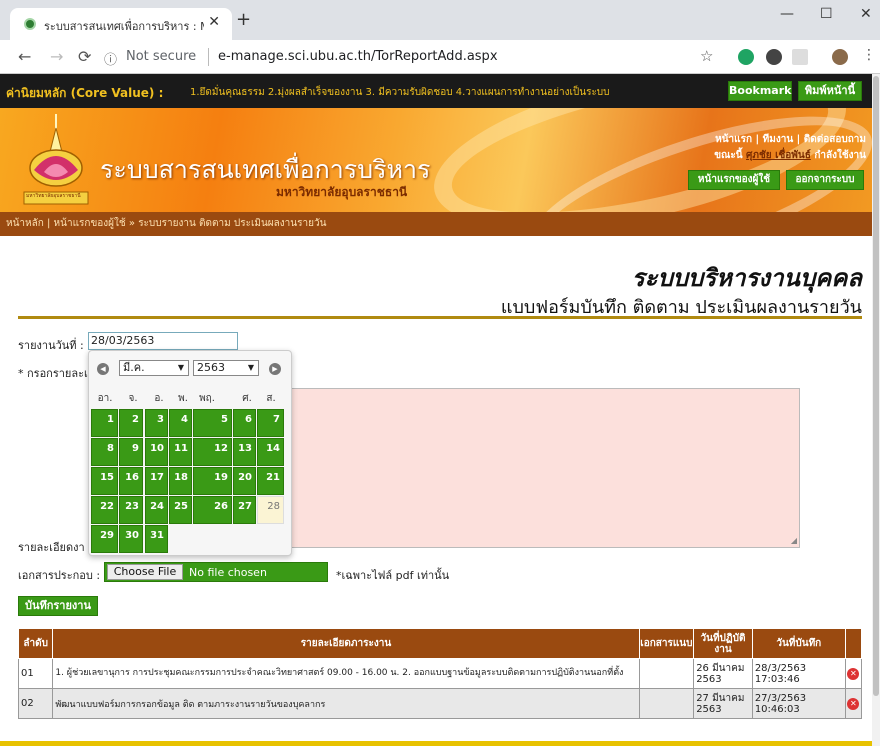 The width and height of the screenshot is (880, 746). What do you see at coordinates (84, 56) in the screenshot?
I see `reload-icon: ⟳` at bounding box center [84, 56].